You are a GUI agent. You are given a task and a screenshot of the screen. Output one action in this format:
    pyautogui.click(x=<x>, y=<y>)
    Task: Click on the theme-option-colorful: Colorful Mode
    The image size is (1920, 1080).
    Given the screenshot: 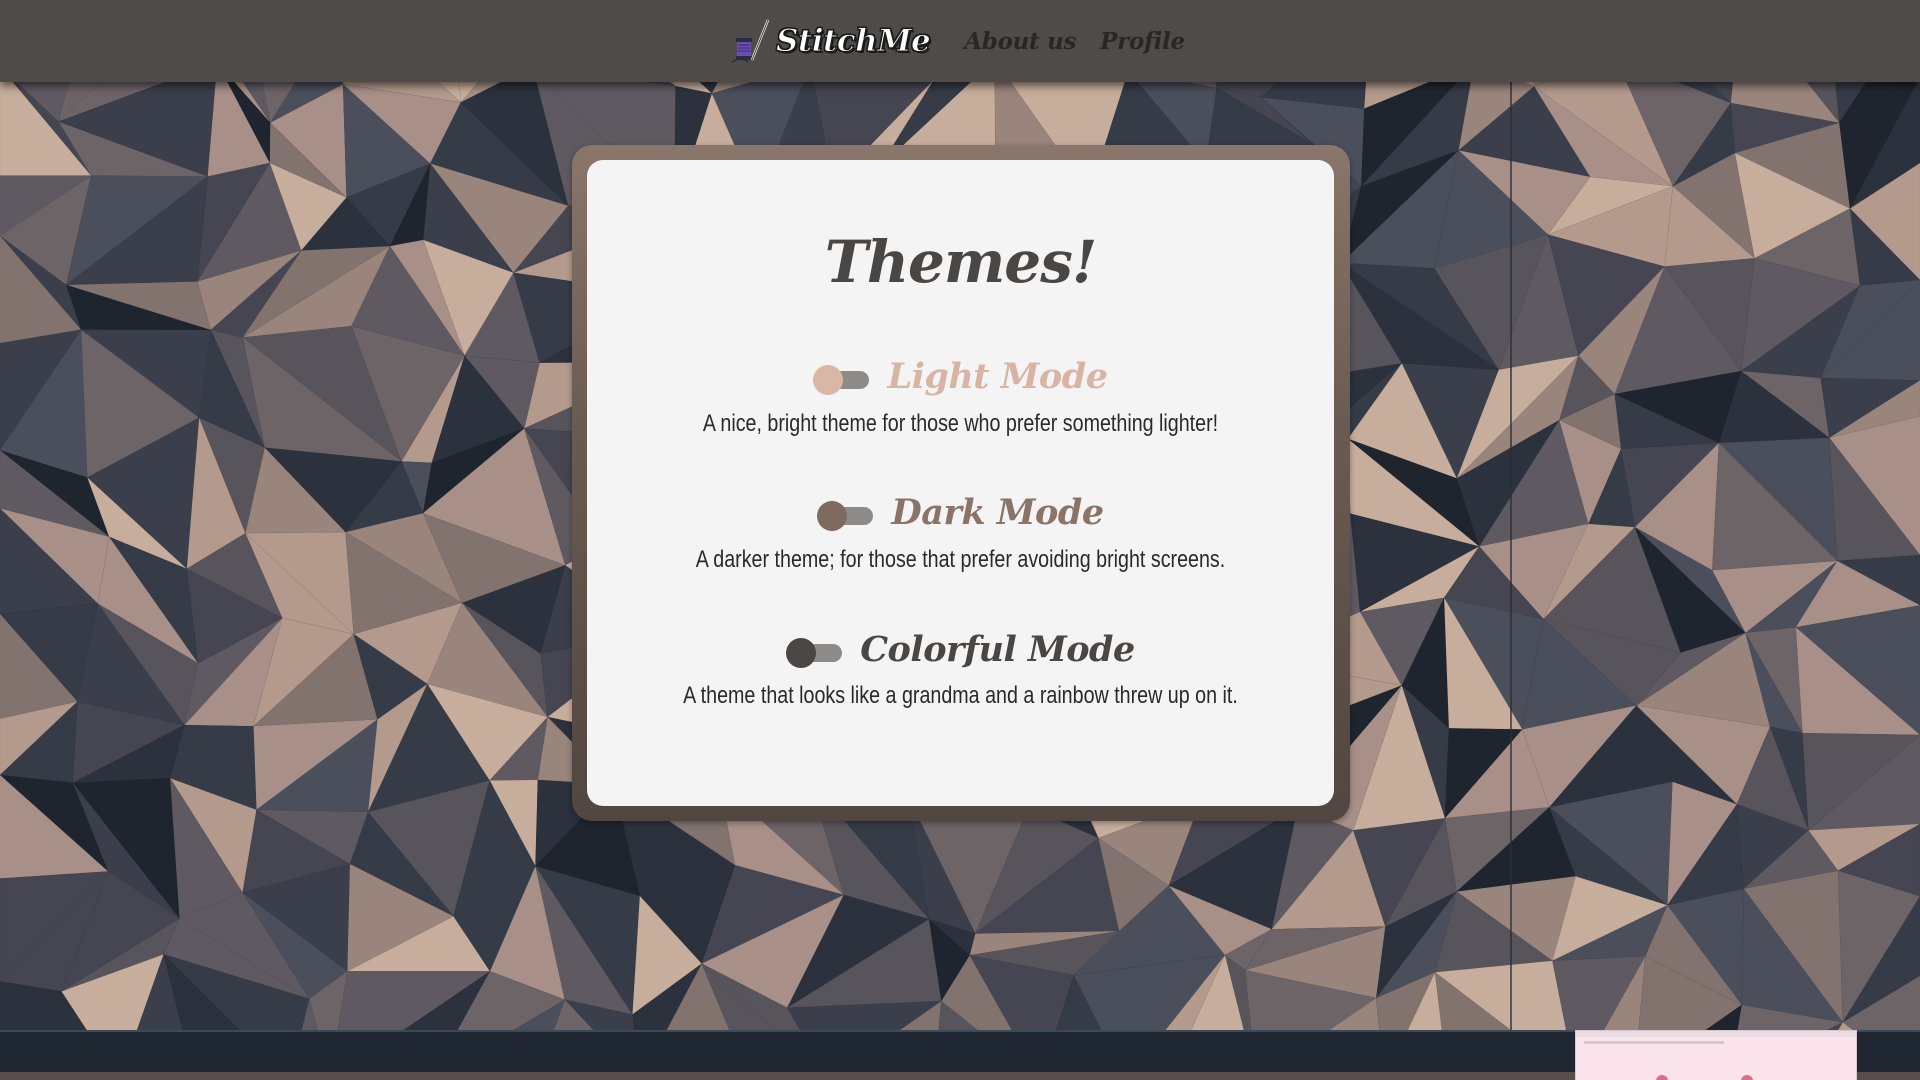 What is the action you would take?
    pyautogui.click(x=960, y=649)
    